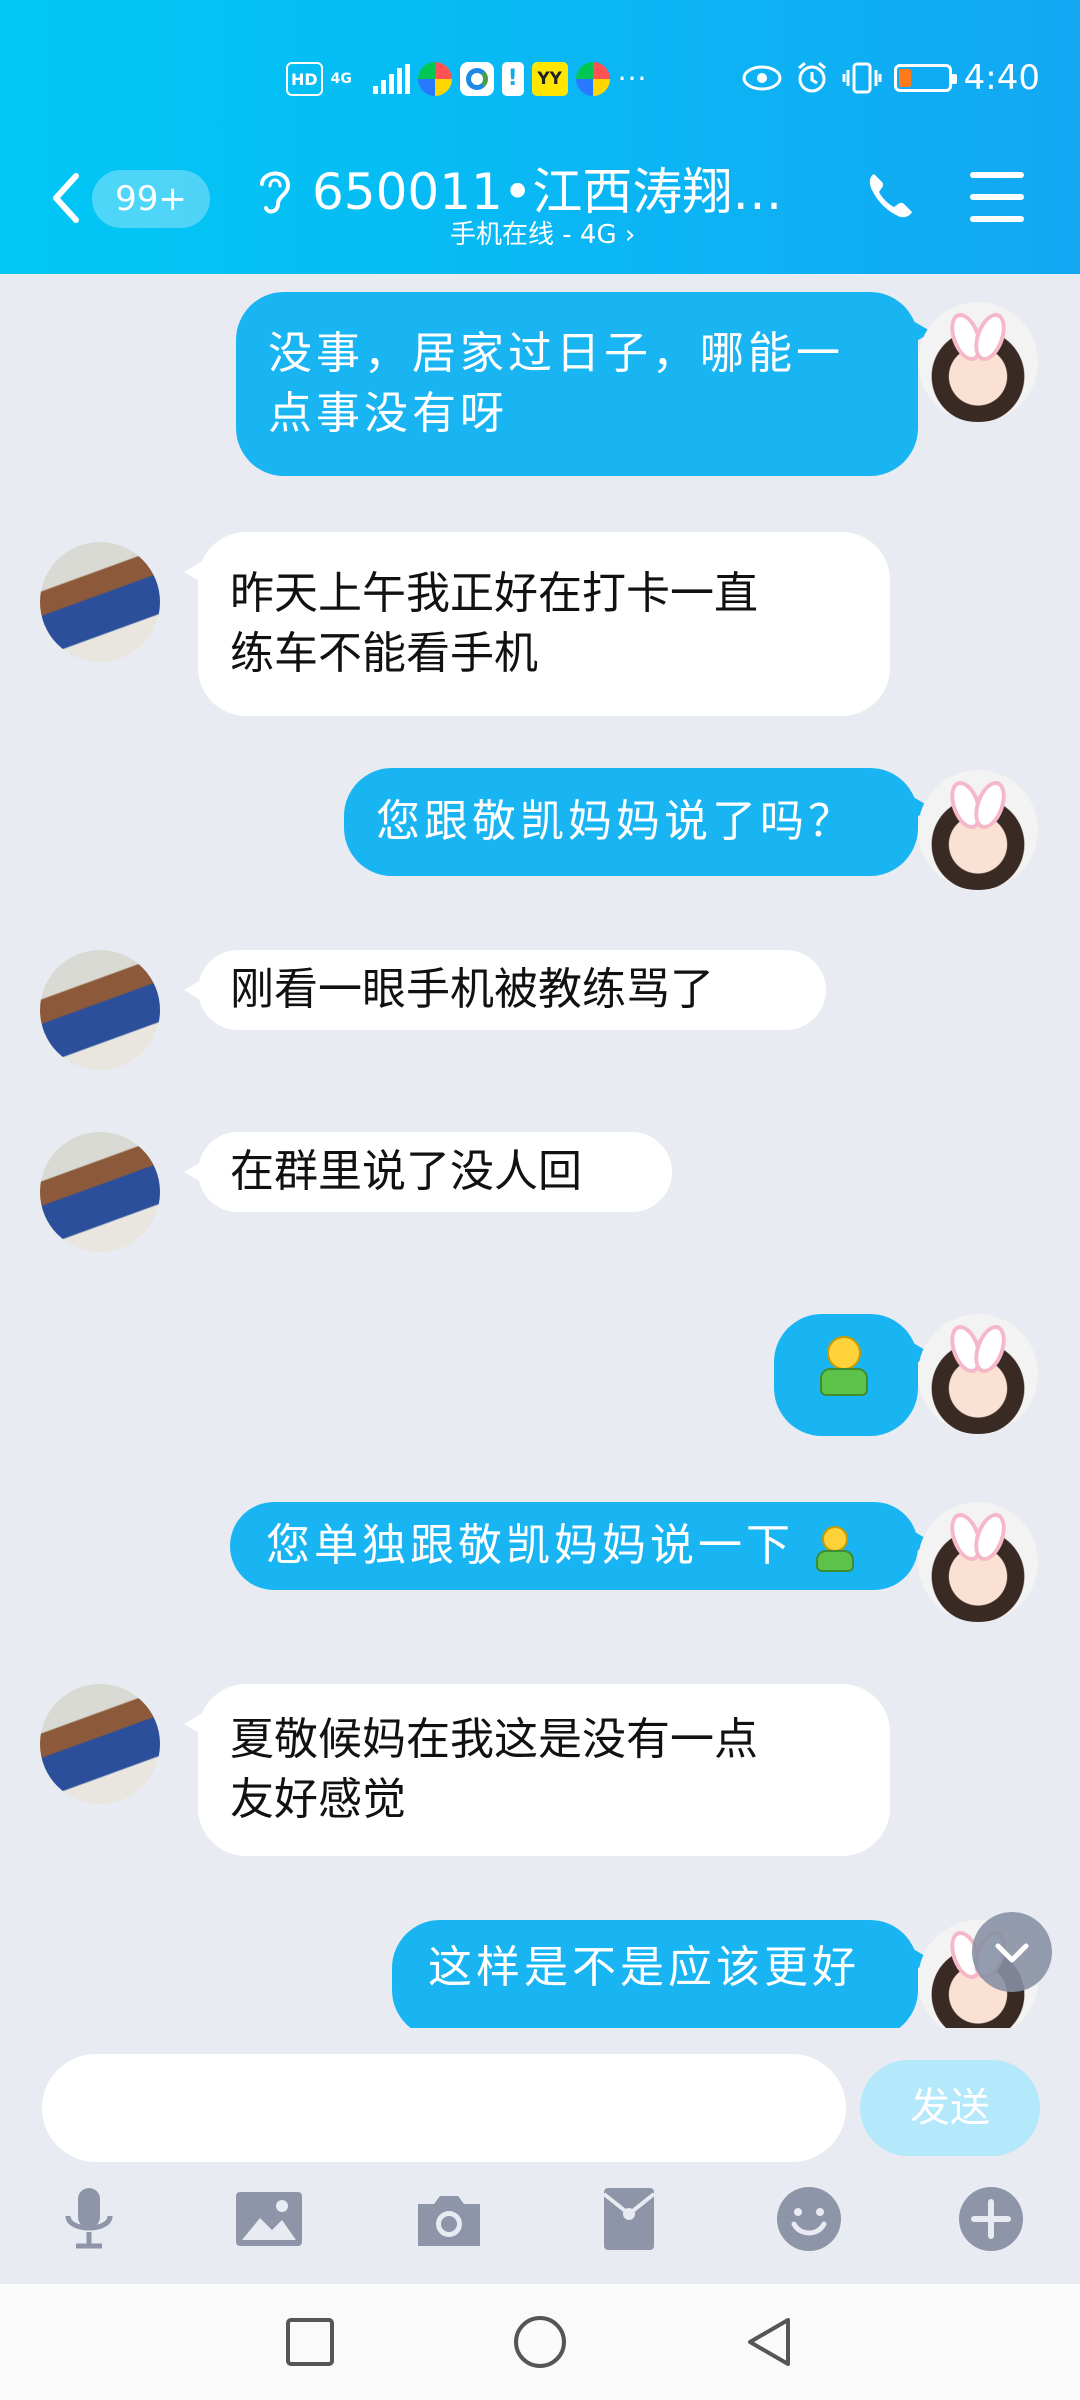  I want to click on status-right-icons: 4:40, so click(891, 78).